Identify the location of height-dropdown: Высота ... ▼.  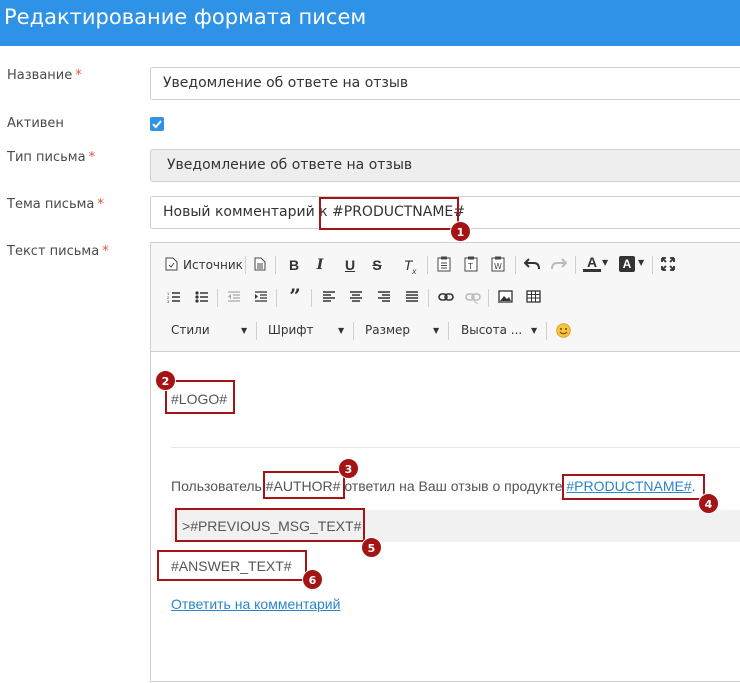
(506, 330).